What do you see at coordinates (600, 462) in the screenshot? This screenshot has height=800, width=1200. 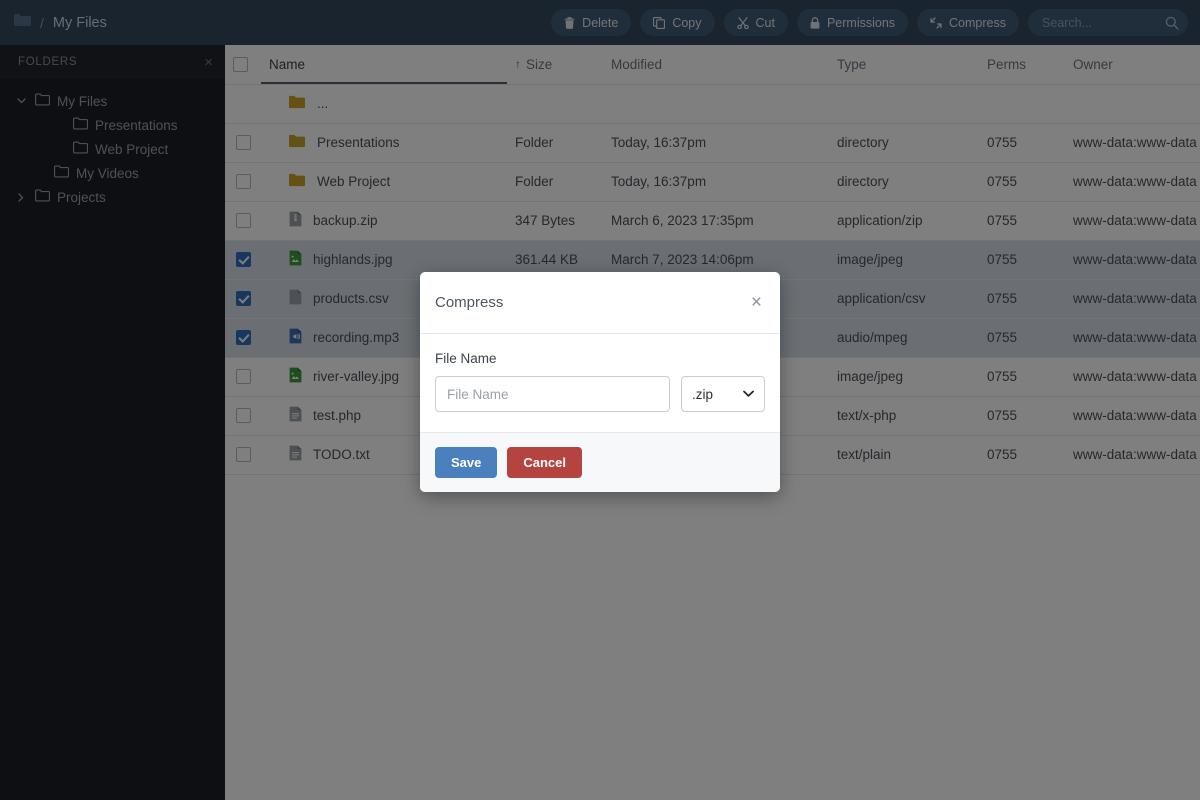 I see `modal-footer: Save Cancel` at bounding box center [600, 462].